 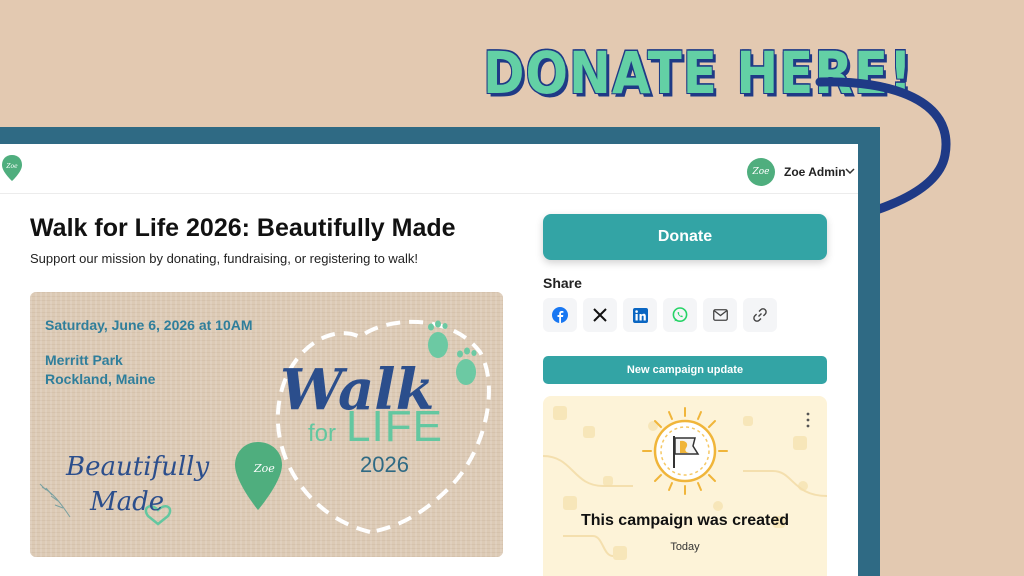 I want to click on share-heading: Share, so click(x=562, y=283).